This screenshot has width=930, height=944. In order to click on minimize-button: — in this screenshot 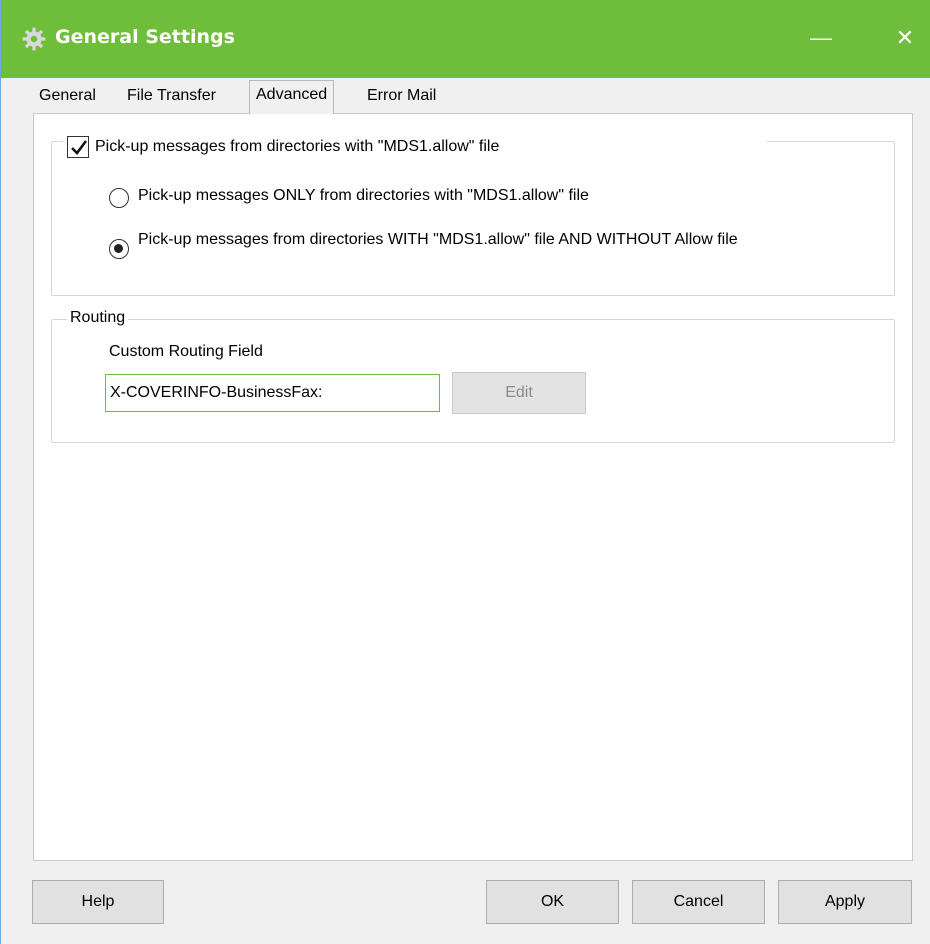, I will do `click(821, 38)`.